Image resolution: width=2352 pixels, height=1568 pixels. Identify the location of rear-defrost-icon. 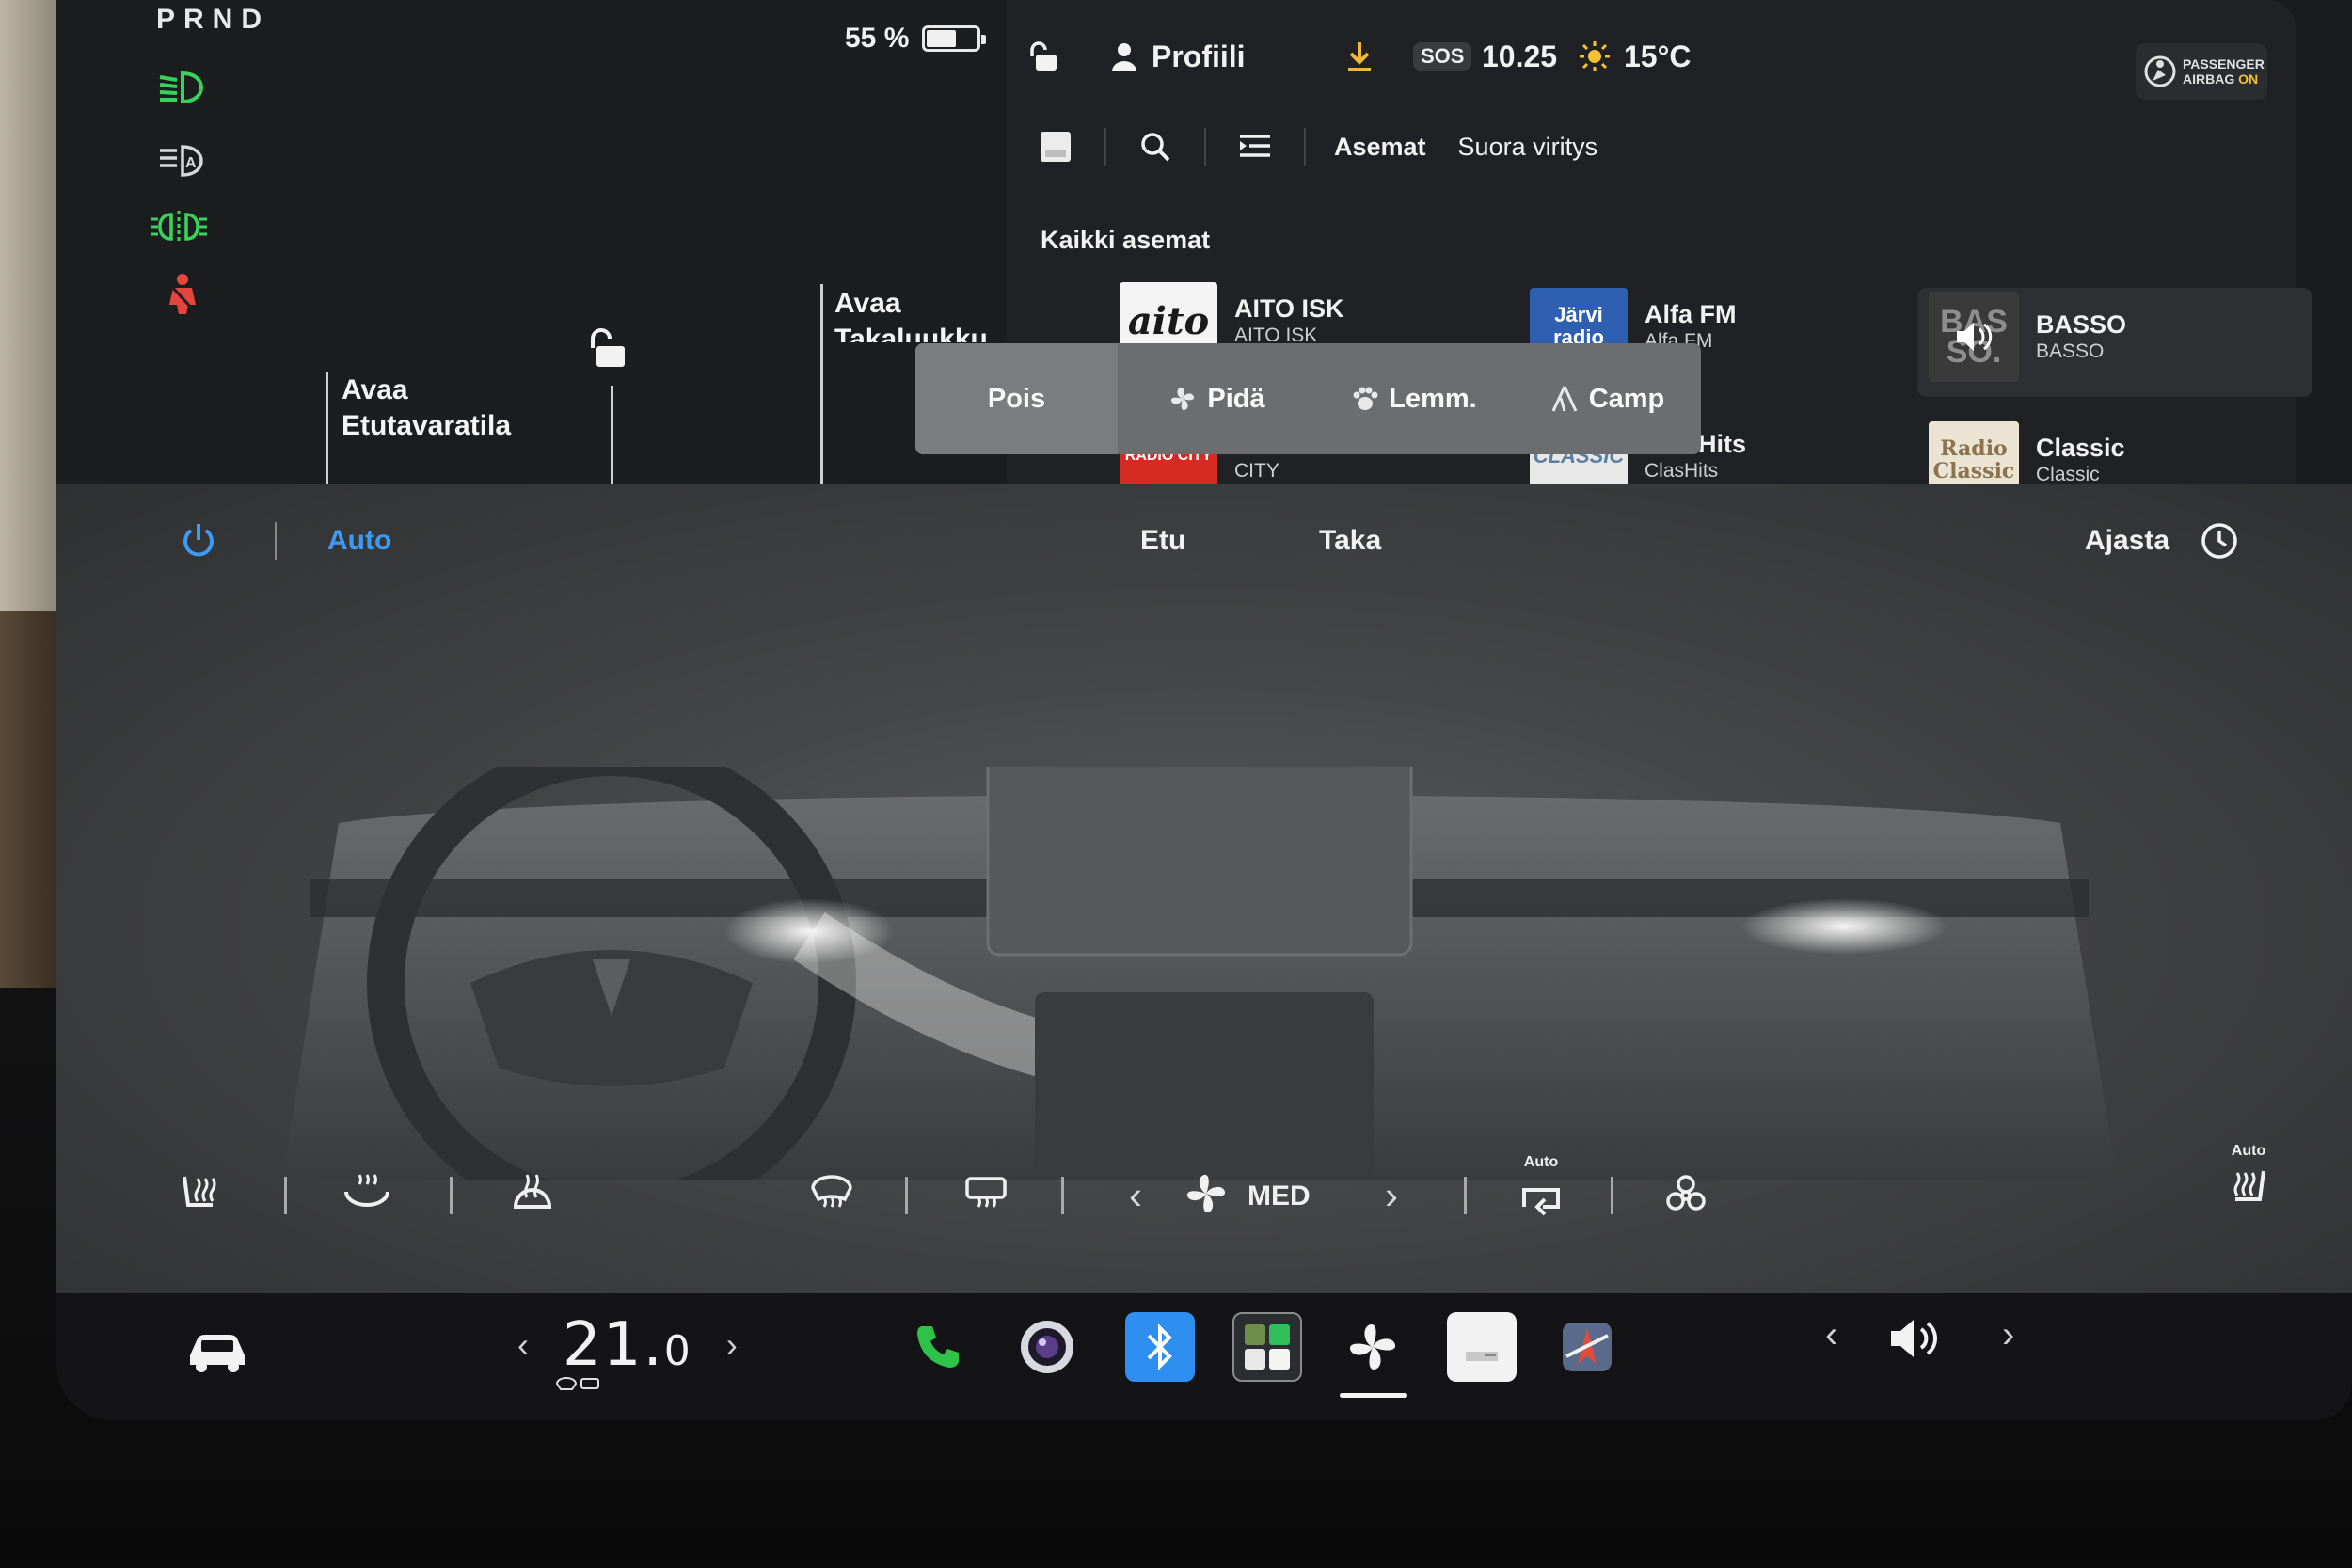
(985, 1193).